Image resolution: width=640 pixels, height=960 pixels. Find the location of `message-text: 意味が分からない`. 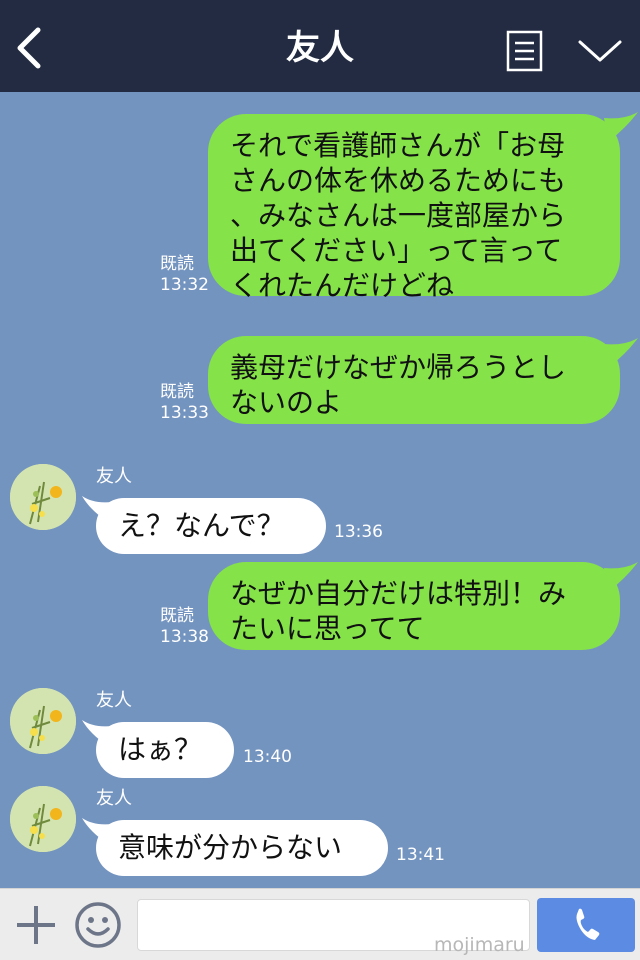

message-text: 意味が分からない is located at coordinates (230, 847).